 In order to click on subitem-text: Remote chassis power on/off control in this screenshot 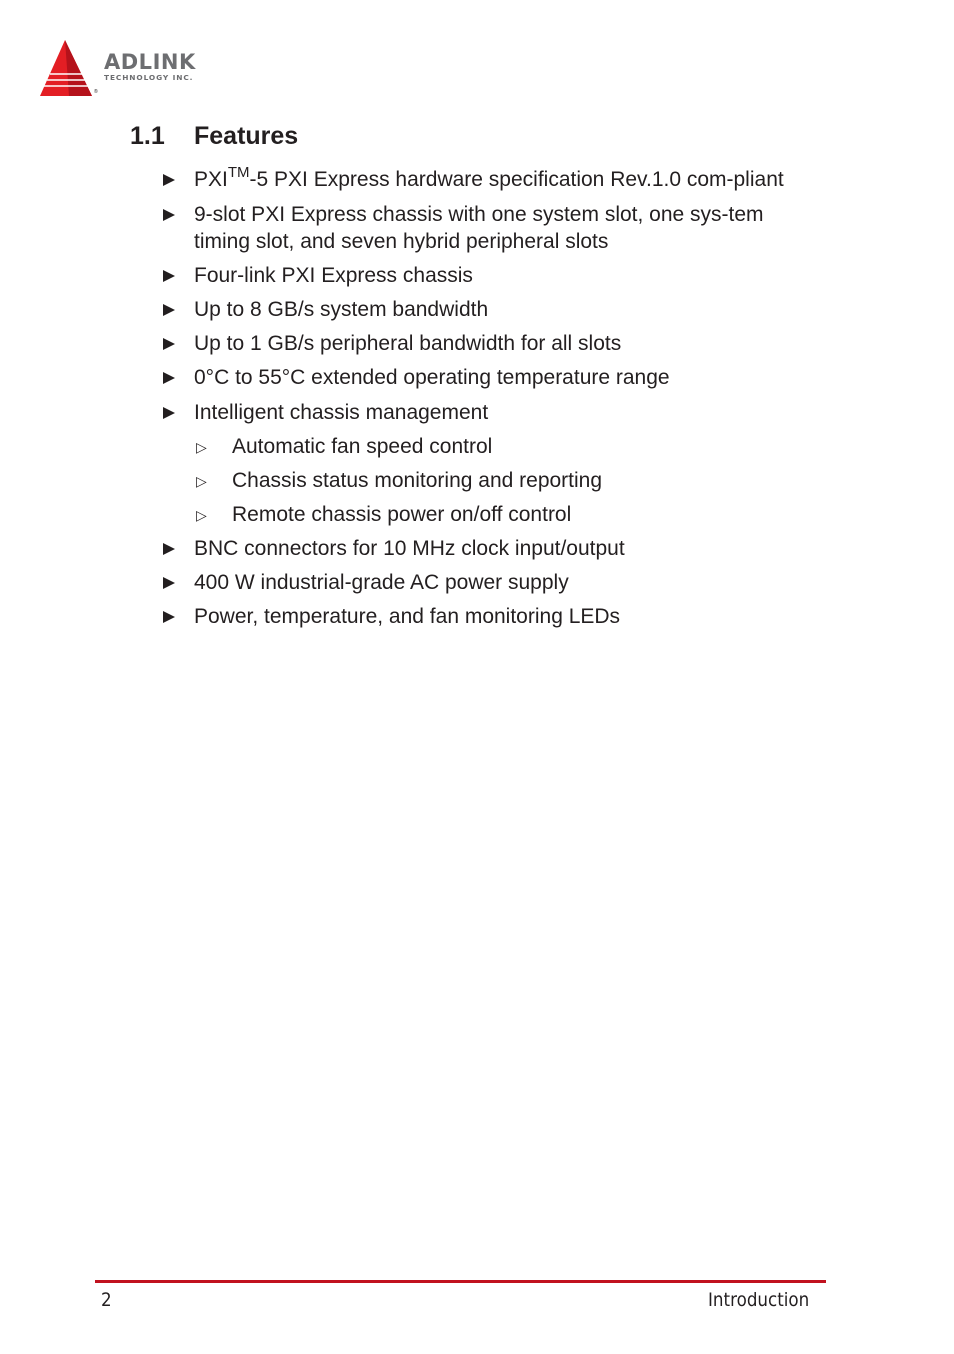, I will do `click(402, 514)`.